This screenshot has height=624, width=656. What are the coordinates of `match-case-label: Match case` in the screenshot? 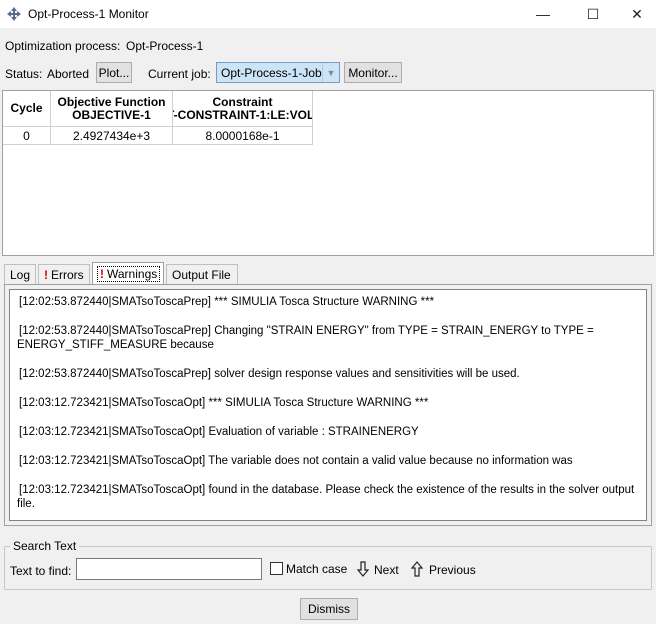 It's located at (317, 569).